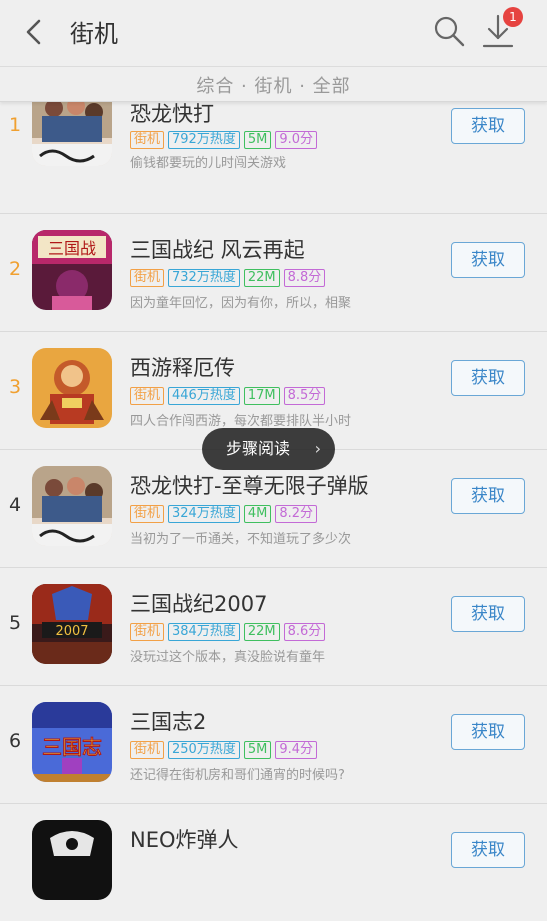  I want to click on app-tags: 街机 446万热度 17M 8.5分, so click(229, 394).